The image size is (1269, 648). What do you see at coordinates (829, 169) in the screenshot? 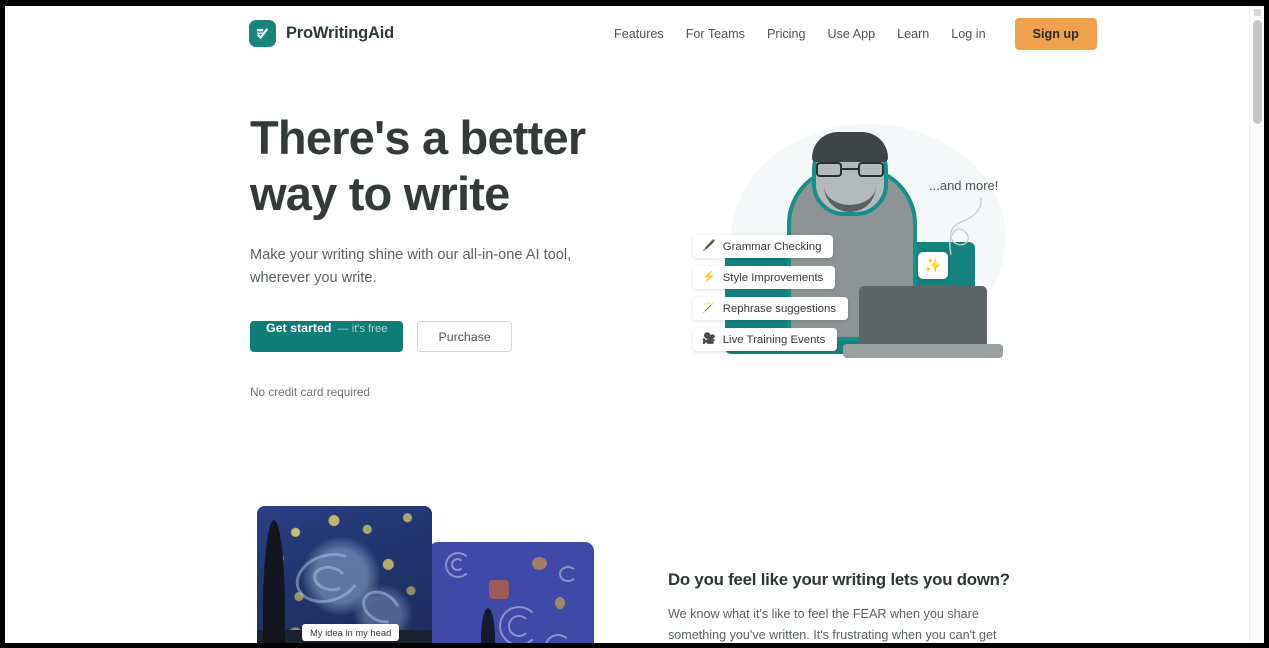
I see `glasses-lens-left` at bounding box center [829, 169].